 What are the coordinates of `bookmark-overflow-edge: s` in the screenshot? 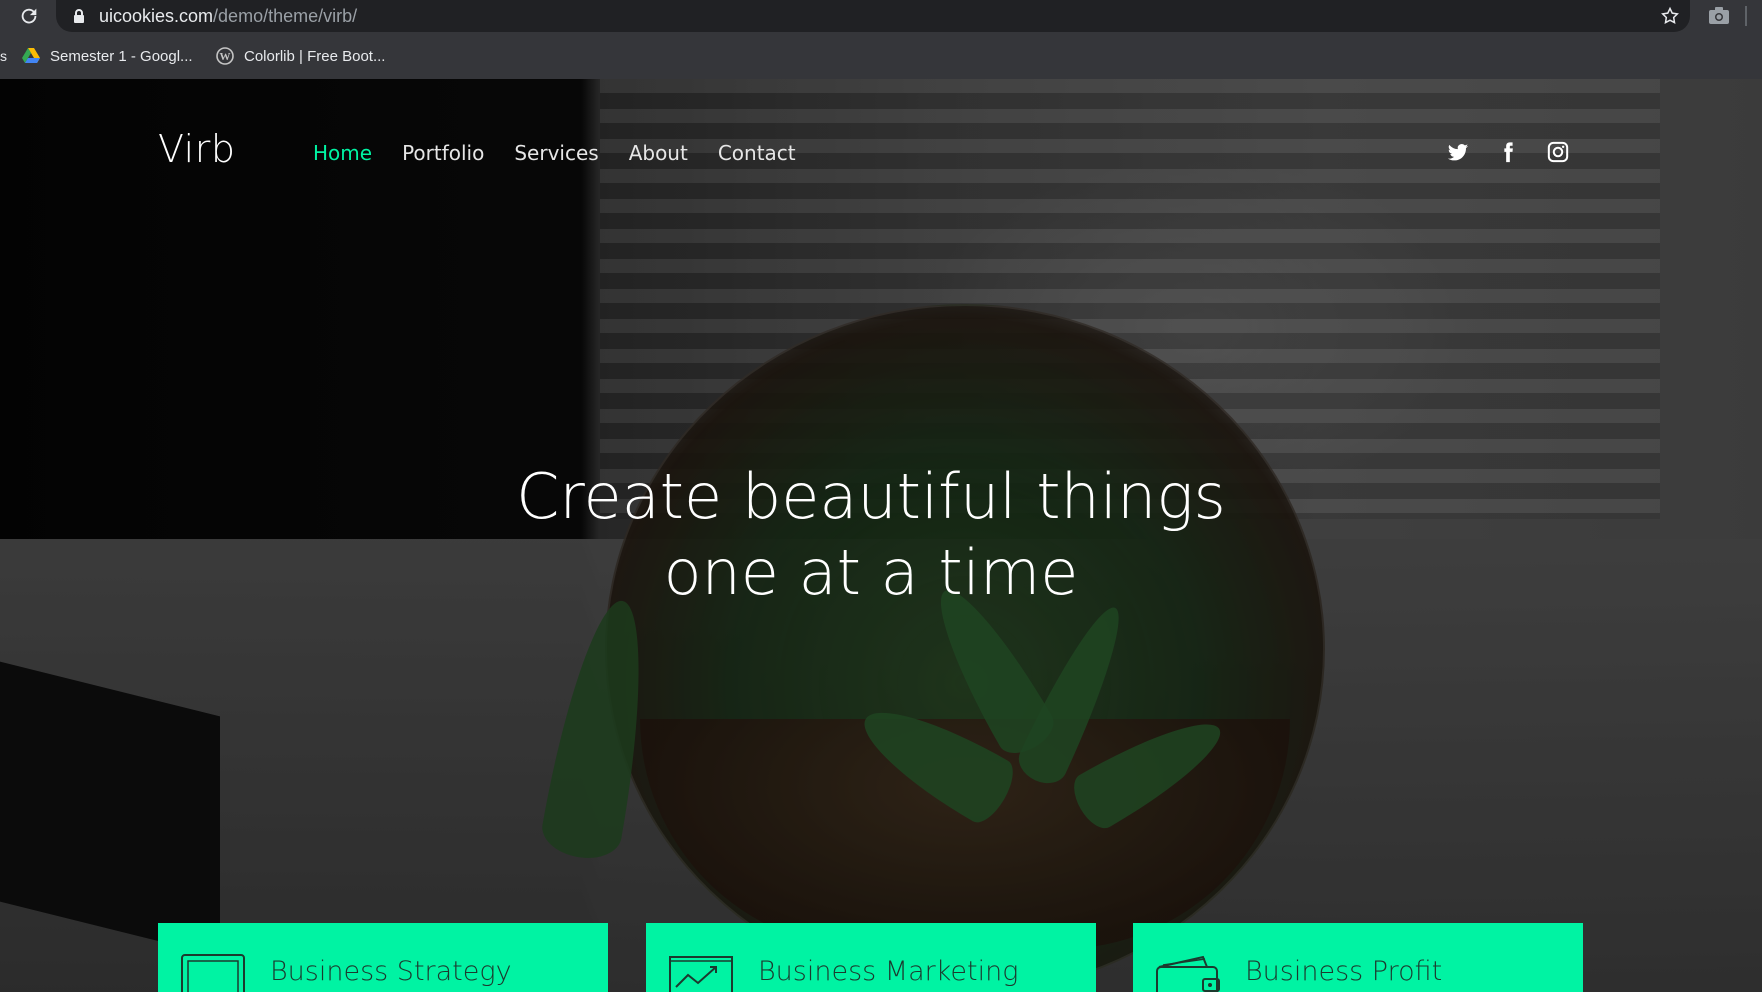 It's located at (3, 56).